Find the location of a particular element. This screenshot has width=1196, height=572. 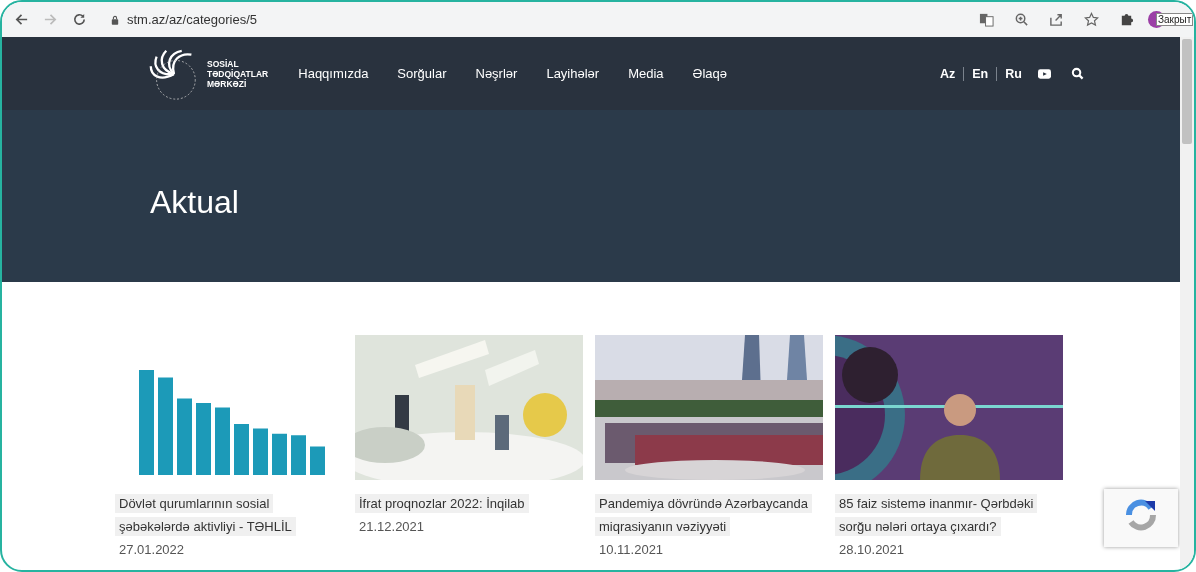

page-title: Aktual is located at coordinates (194, 201).